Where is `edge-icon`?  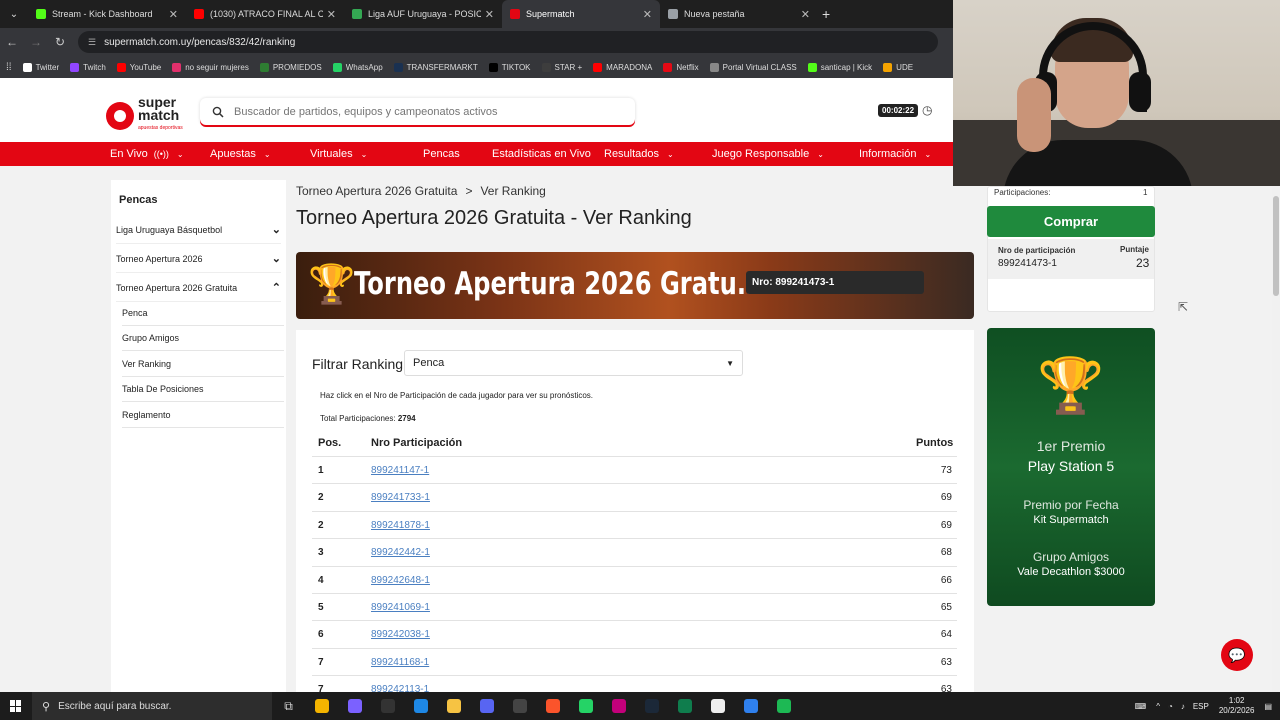 edge-icon is located at coordinates (420, 706).